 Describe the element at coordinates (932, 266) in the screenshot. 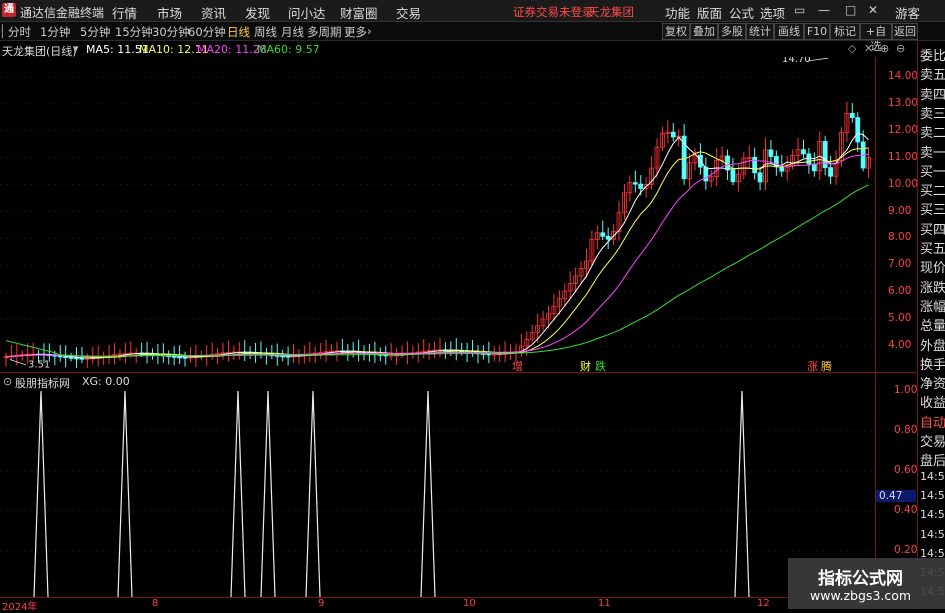

I see `side-panel-label: 现价` at that location.